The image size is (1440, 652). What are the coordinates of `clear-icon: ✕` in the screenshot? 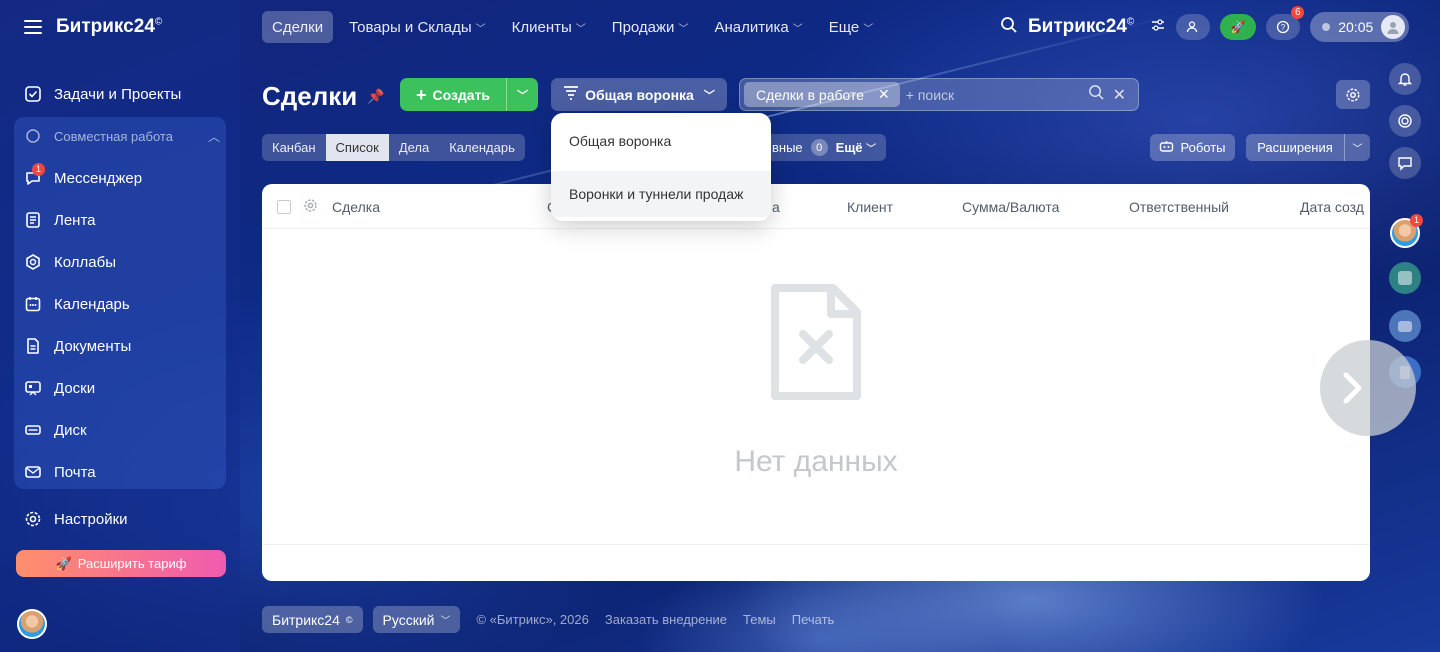 It's located at (1119, 95).